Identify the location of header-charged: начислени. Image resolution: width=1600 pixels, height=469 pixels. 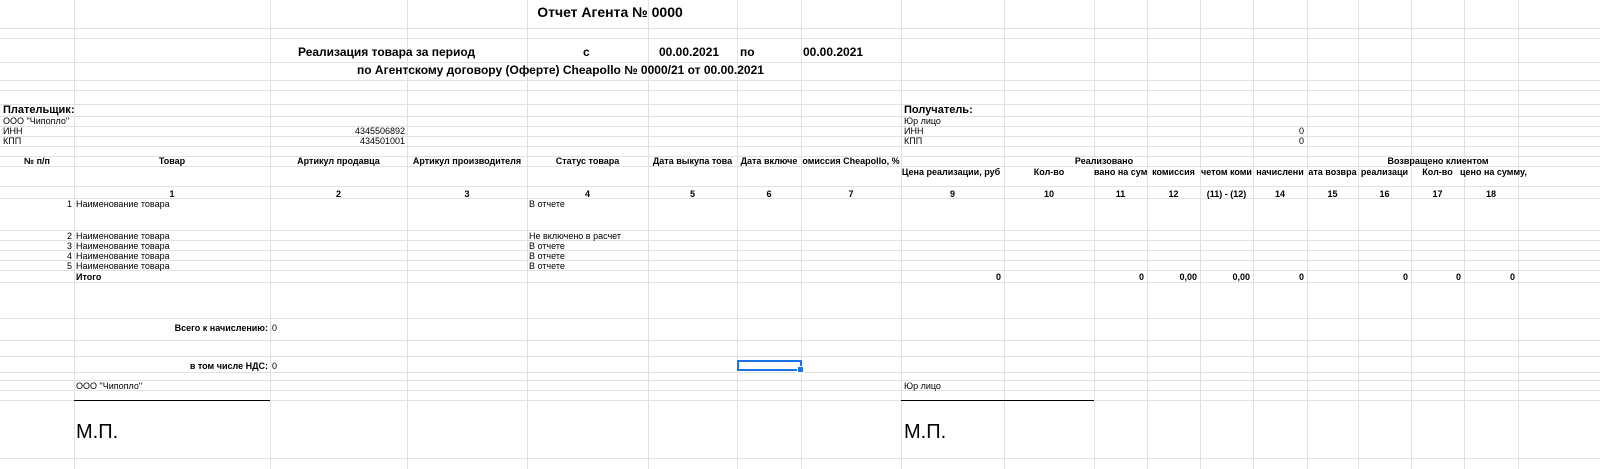
(1280, 172).